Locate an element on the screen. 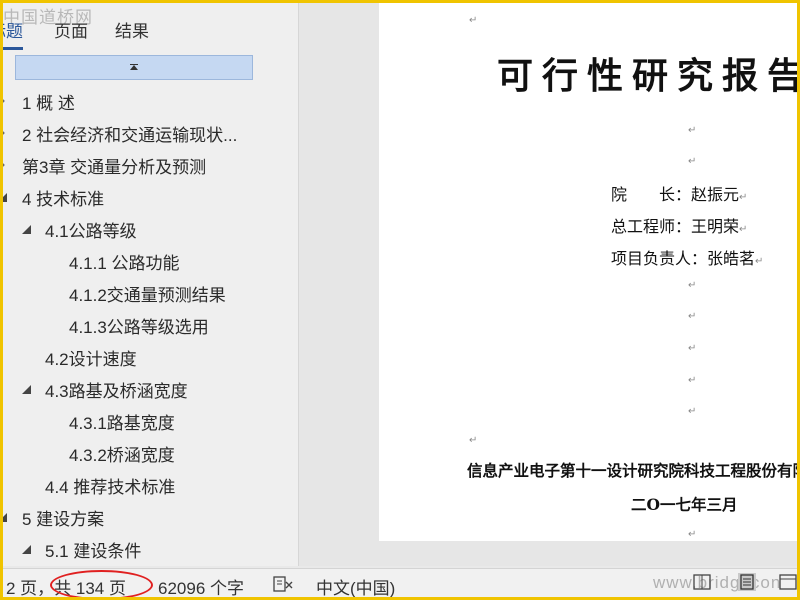 The image size is (800, 600). report-date: 二O一七年三月 is located at coordinates (684, 504).